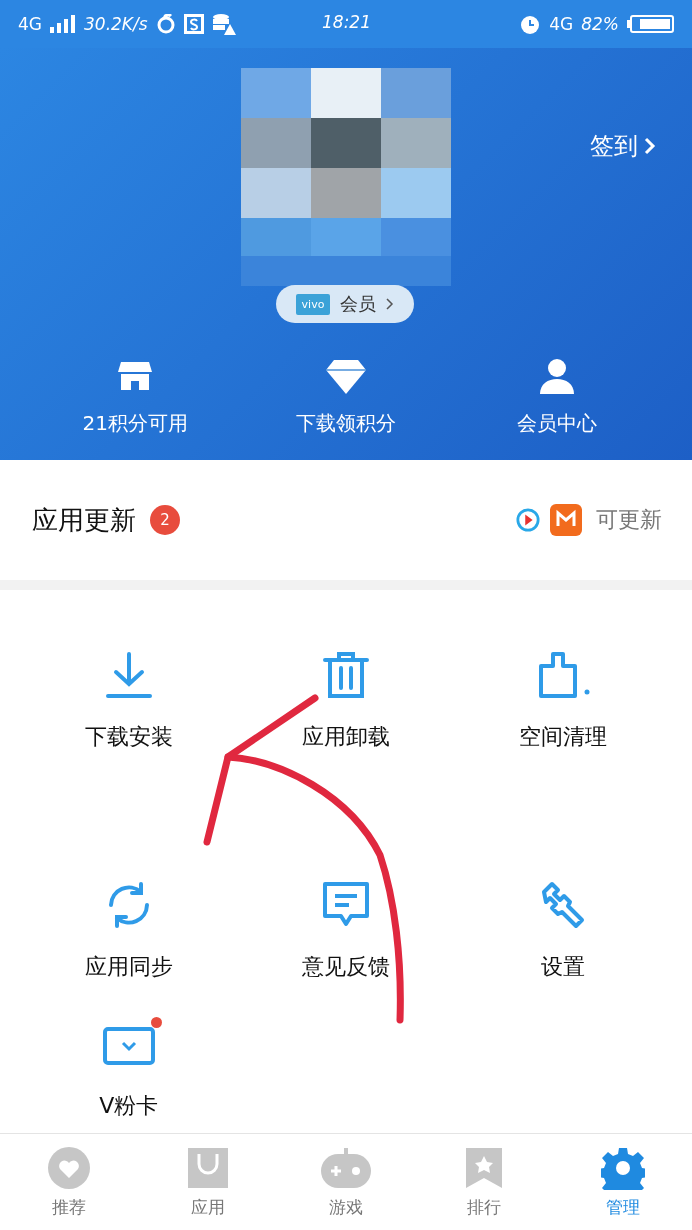 The width and height of the screenshot is (692, 1230). Describe the element at coordinates (629, 520) in the screenshot. I see `update-status: 可更新` at that location.